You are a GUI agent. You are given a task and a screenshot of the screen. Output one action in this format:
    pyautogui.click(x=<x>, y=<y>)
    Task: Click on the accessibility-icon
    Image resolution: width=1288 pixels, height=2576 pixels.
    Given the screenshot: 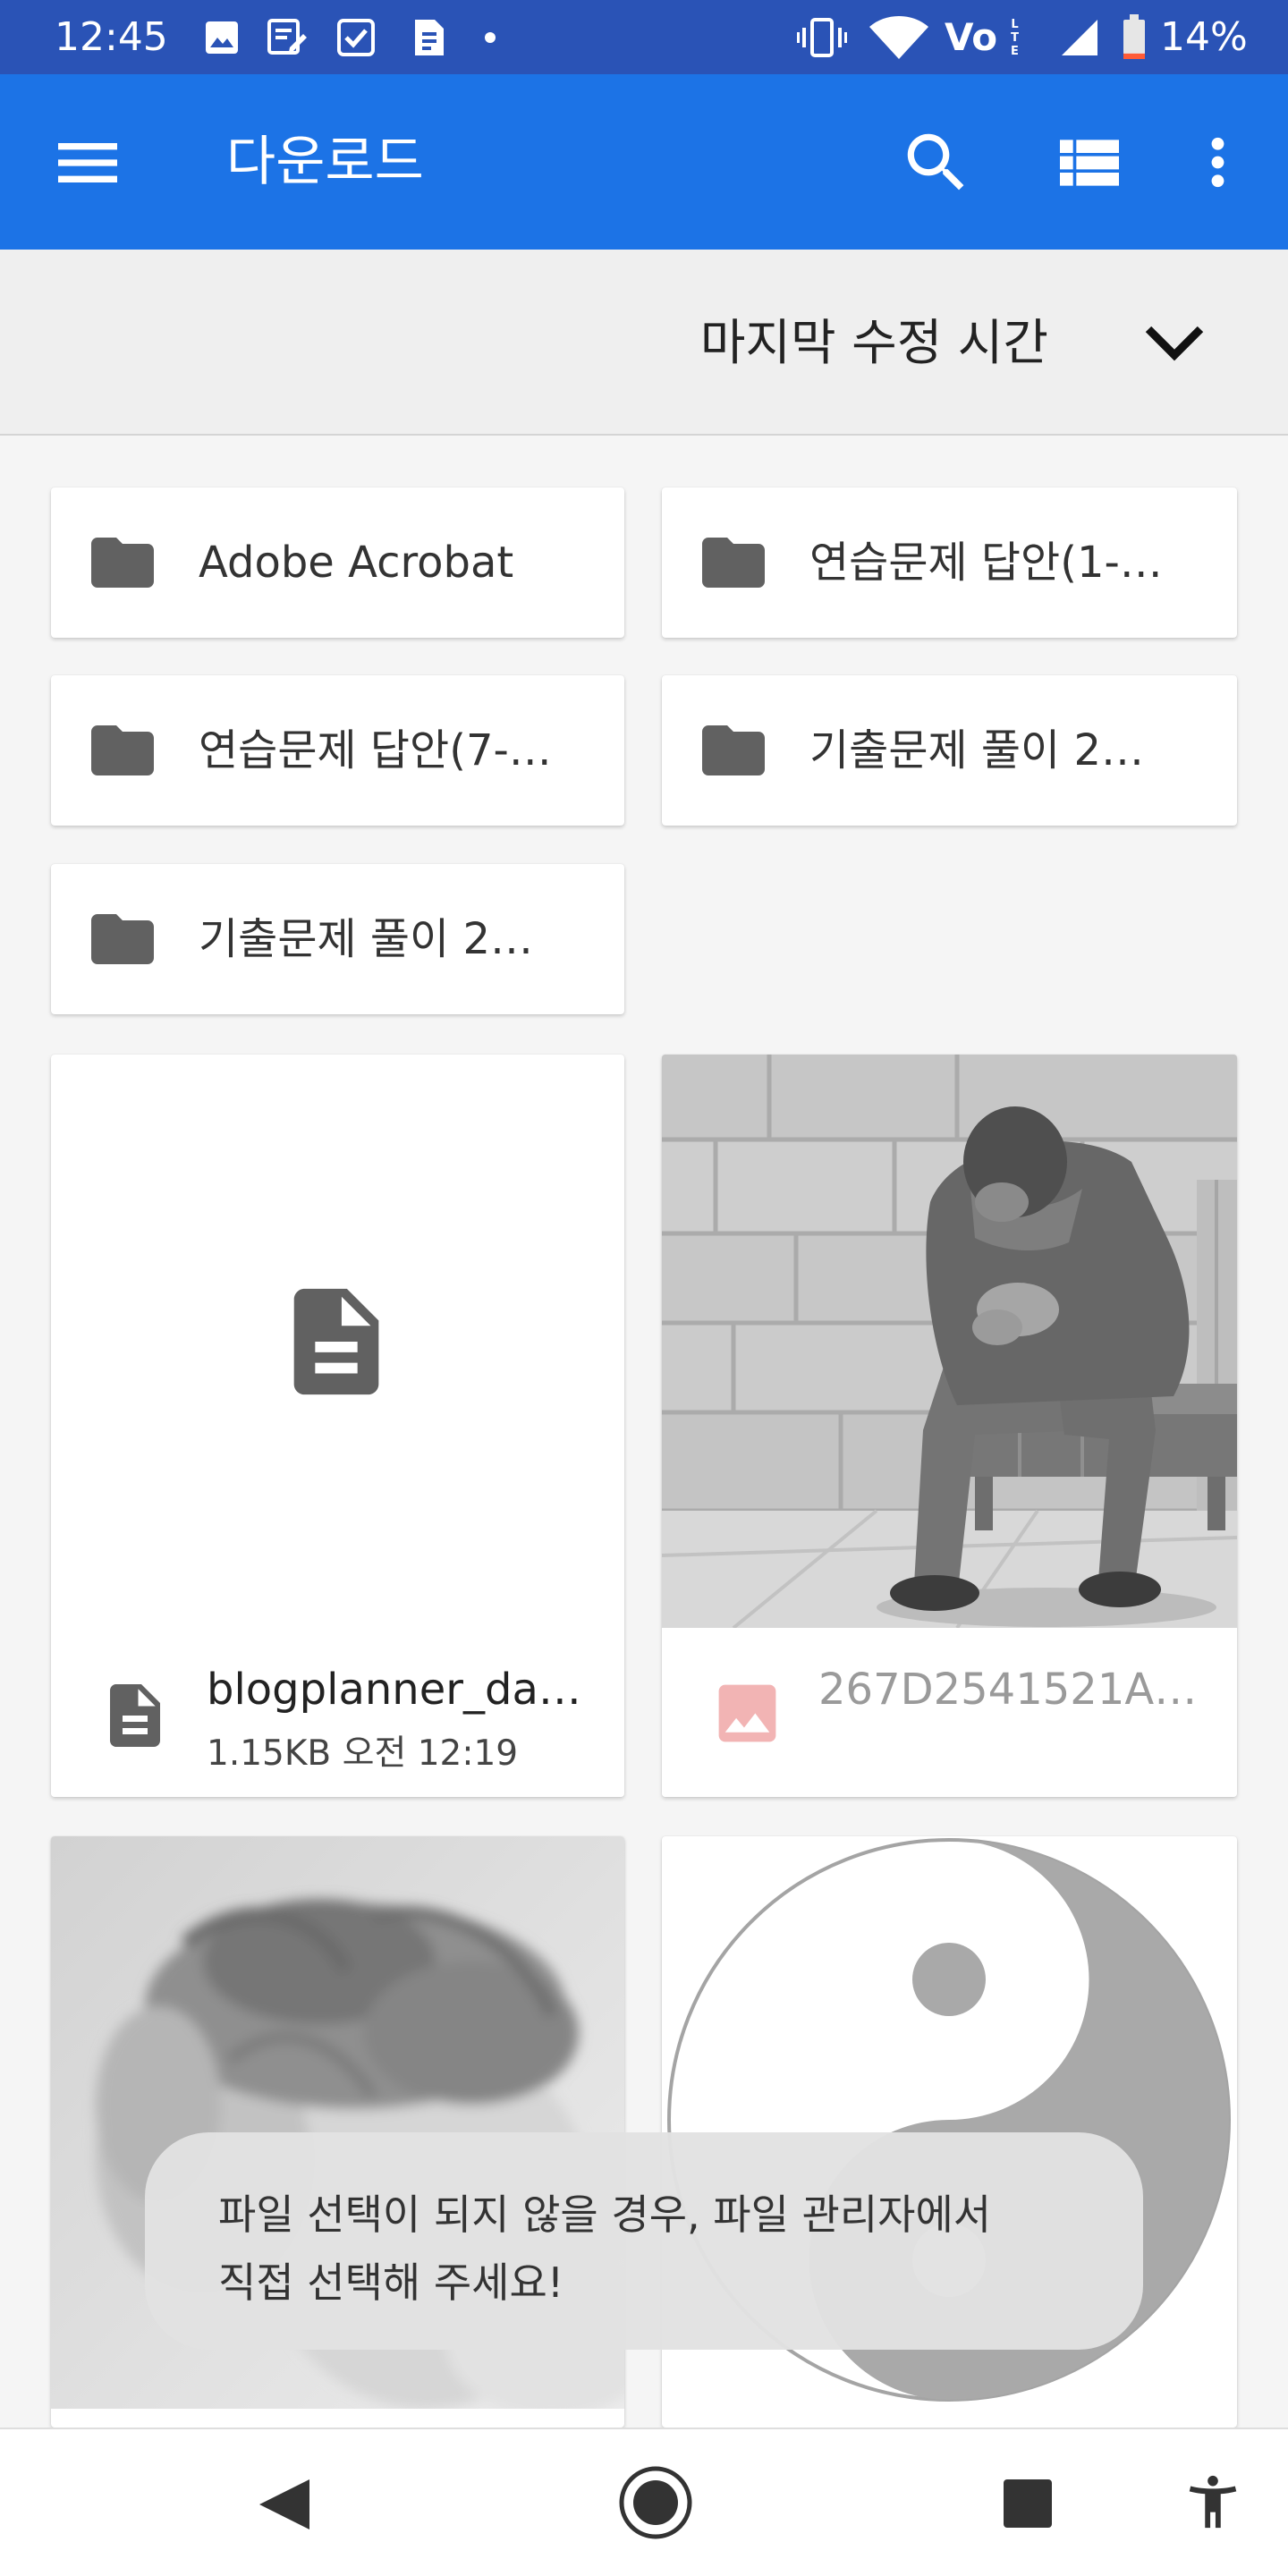 What is the action you would take?
    pyautogui.click(x=1213, y=2501)
    